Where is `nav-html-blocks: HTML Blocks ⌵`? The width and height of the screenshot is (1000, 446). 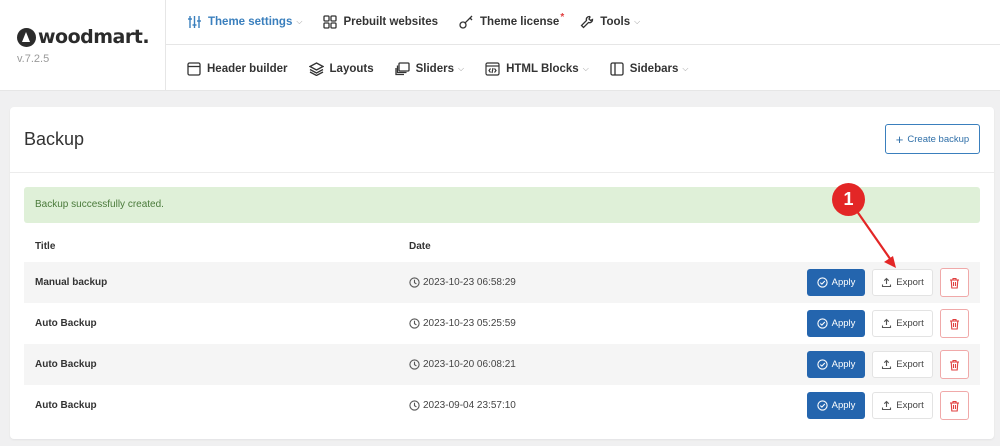 nav-html-blocks: HTML Blocks ⌵ is located at coordinates (537, 68).